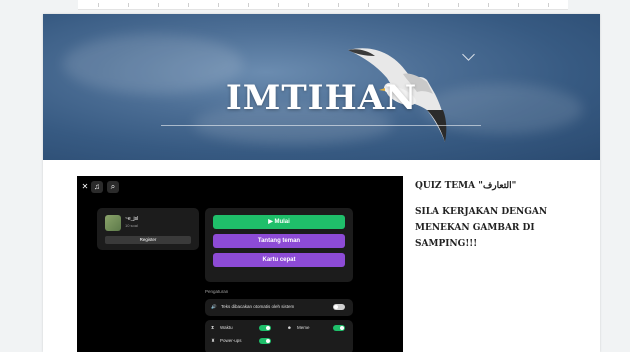  What do you see at coordinates (279, 260) in the screenshot?
I see `flashcards-button: Kartu cepat` at bounding box center [279, 260].